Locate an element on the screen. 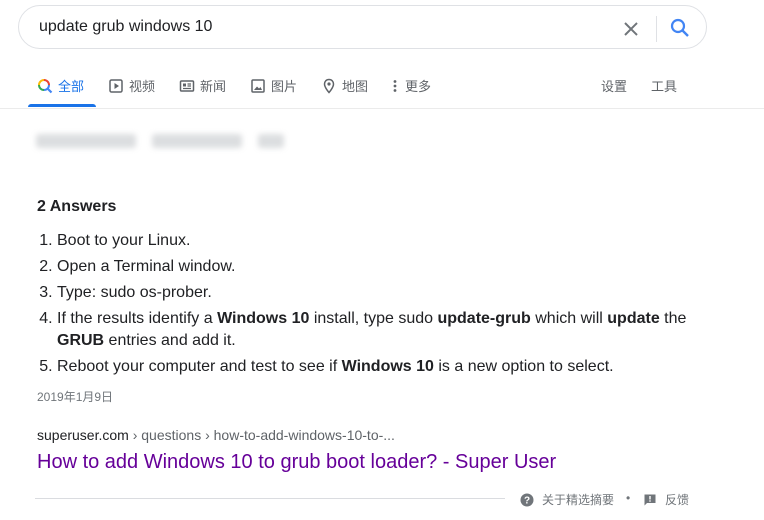 This screenshot has width=764, height=520. feedback-icon is located at coordinates (650, 500).